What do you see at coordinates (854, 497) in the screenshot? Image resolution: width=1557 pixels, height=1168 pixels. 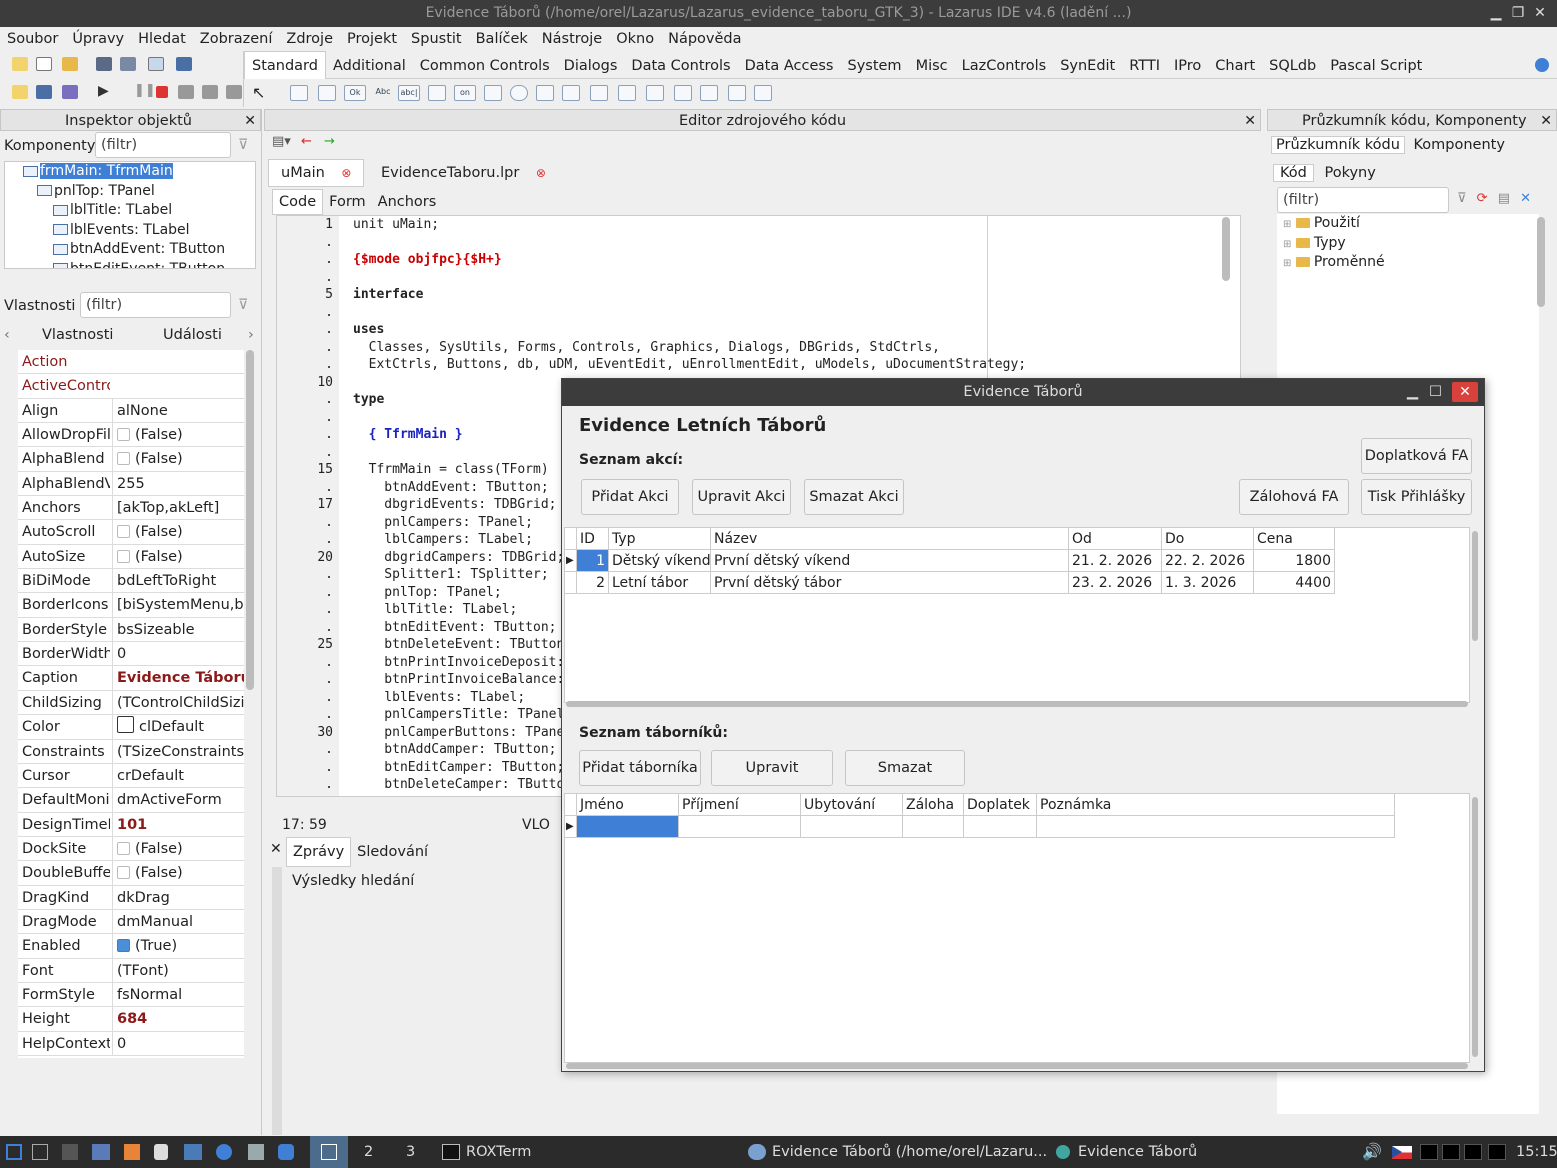 I see `delete-event-button: Smazat Akci` at bounding box center [854, 497].